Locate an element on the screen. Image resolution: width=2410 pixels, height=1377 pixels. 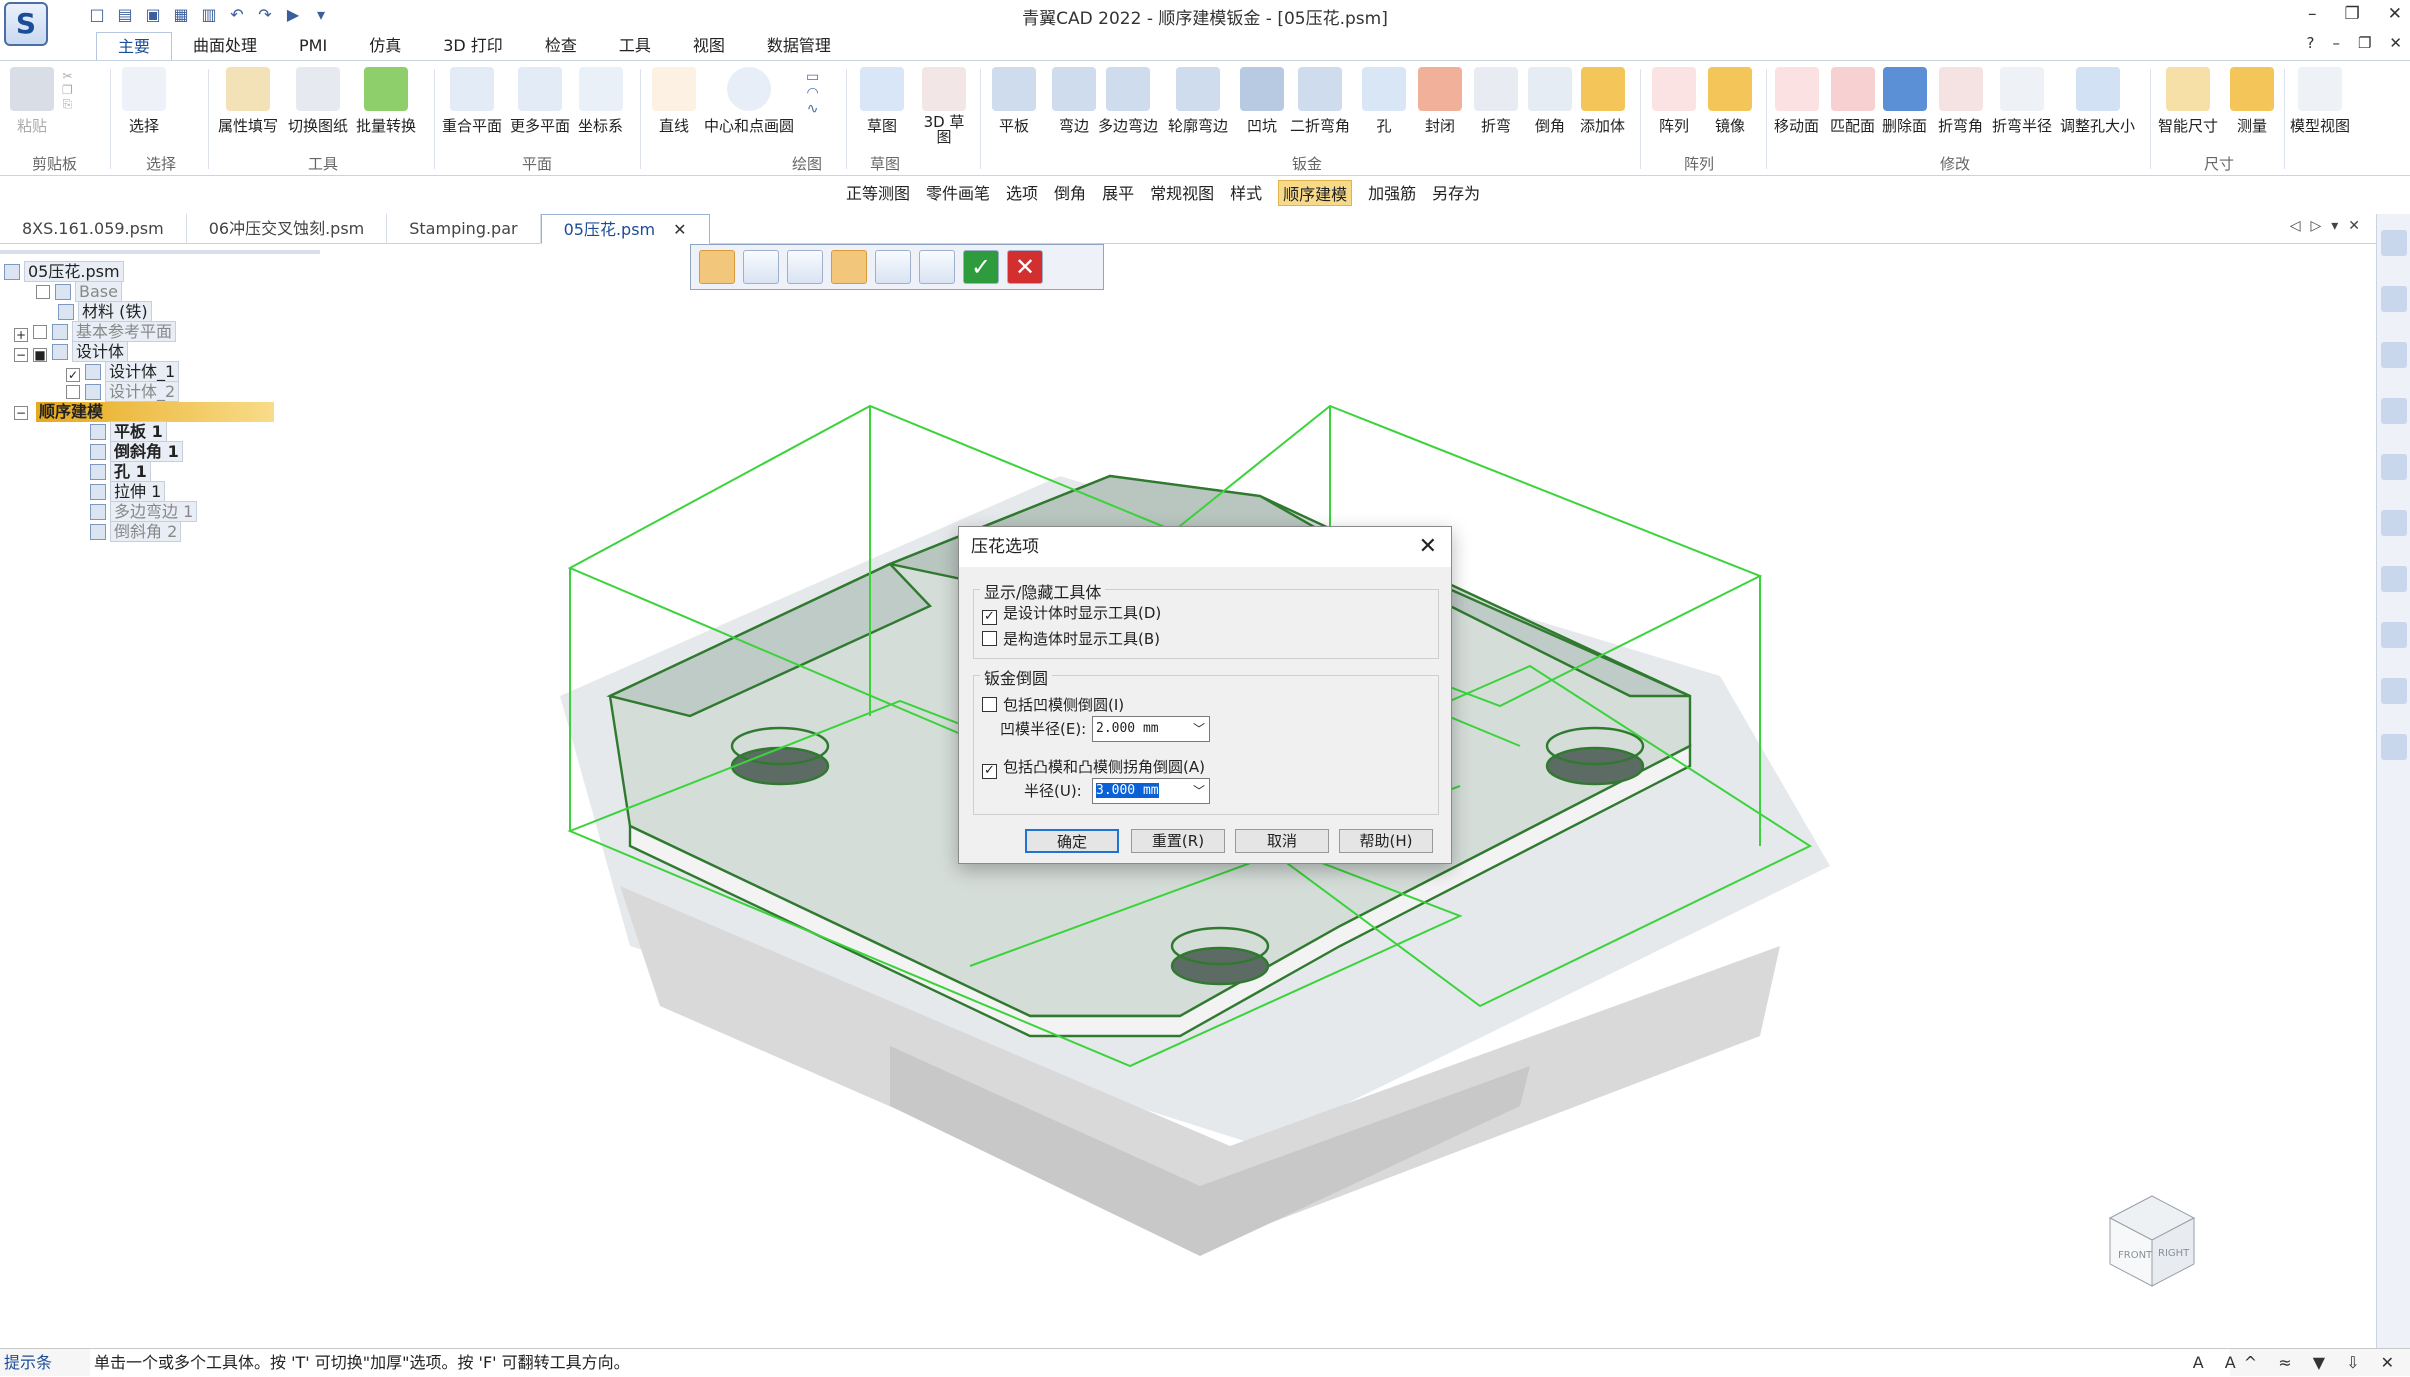
radius-combo: 3.000 mm ﹀ is located at coordinates (1151, 791).